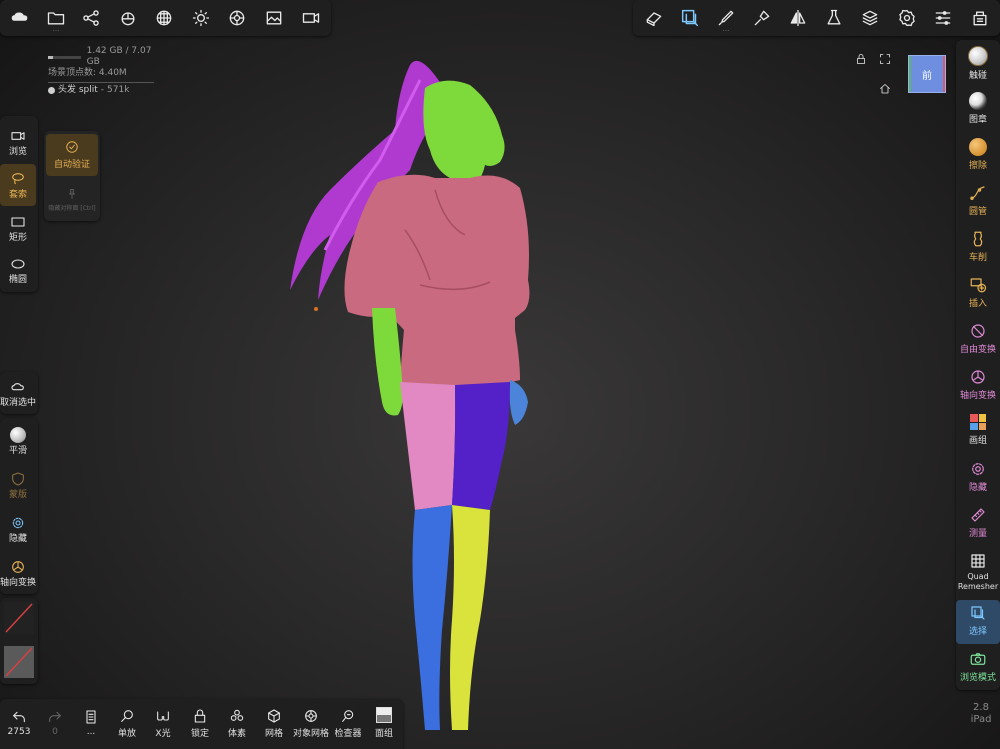 The image size is (1000, 749). I want to click on lock-button: 锁定, so click(200, 723).